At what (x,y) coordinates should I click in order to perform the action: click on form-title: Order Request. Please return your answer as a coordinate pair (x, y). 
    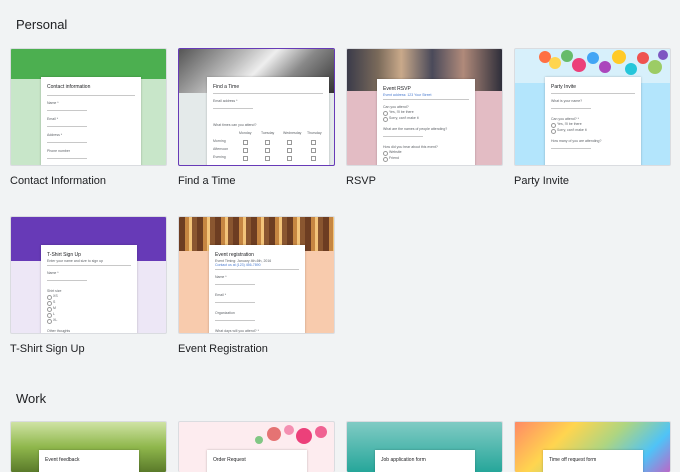
    Looking at the image, I should click on (229, 460).